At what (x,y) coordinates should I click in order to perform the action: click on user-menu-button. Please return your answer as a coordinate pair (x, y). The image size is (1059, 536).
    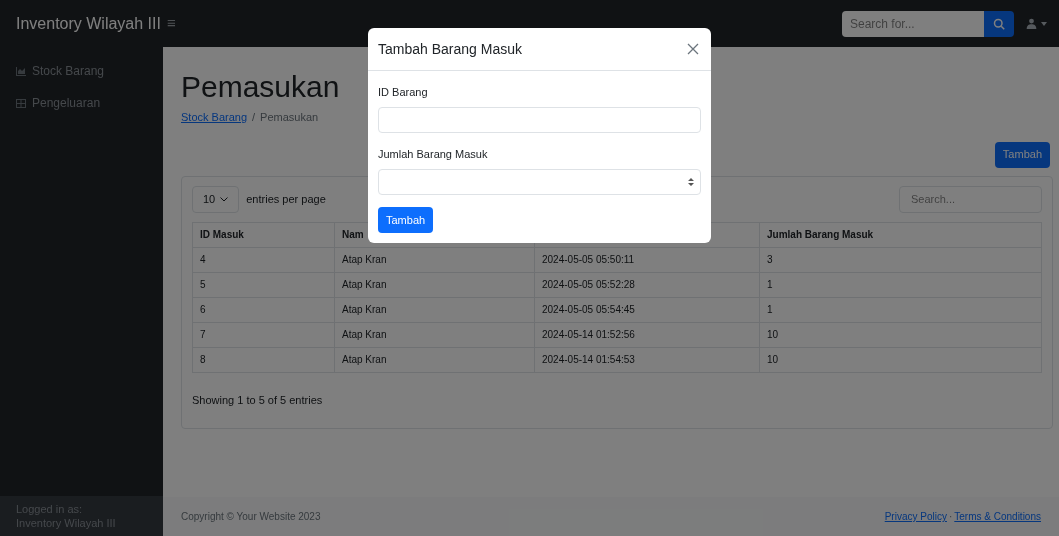
    Looking at the image, I should click on (1036, 23).